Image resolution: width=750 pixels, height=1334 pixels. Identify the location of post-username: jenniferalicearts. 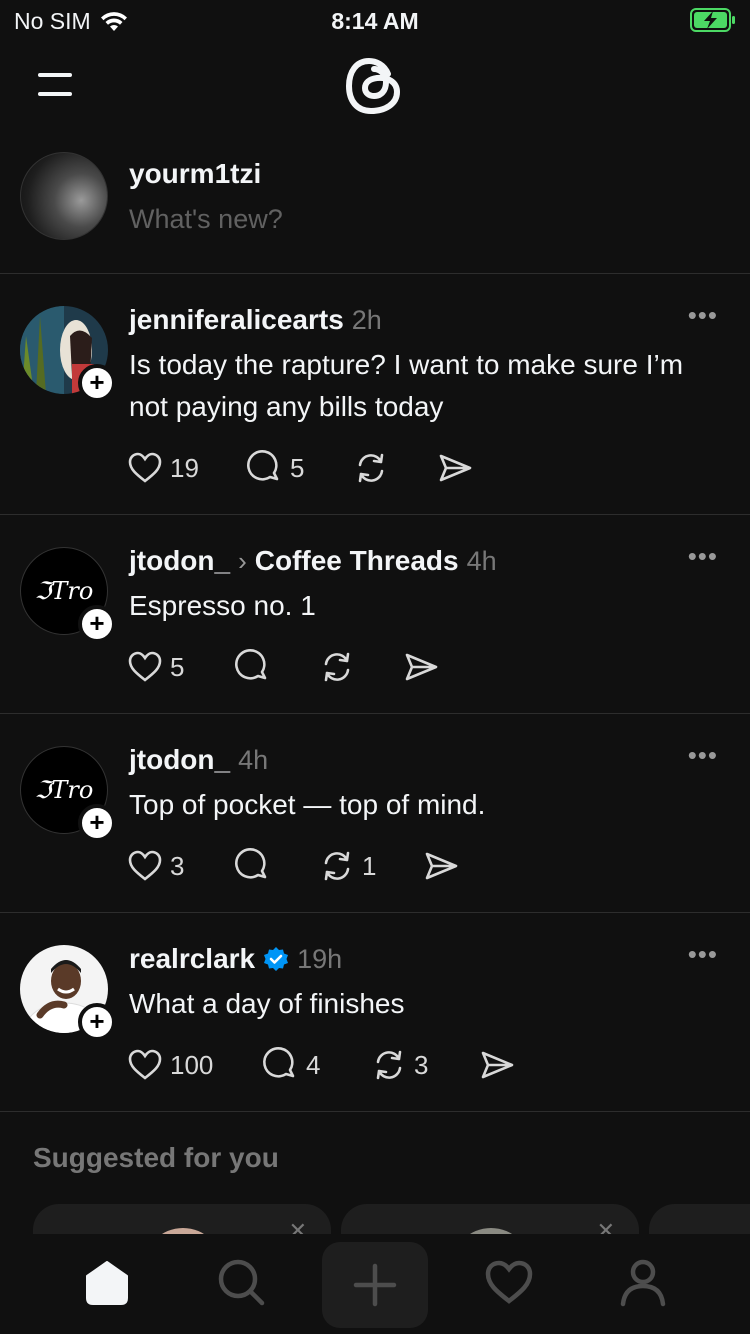
(236, 320).